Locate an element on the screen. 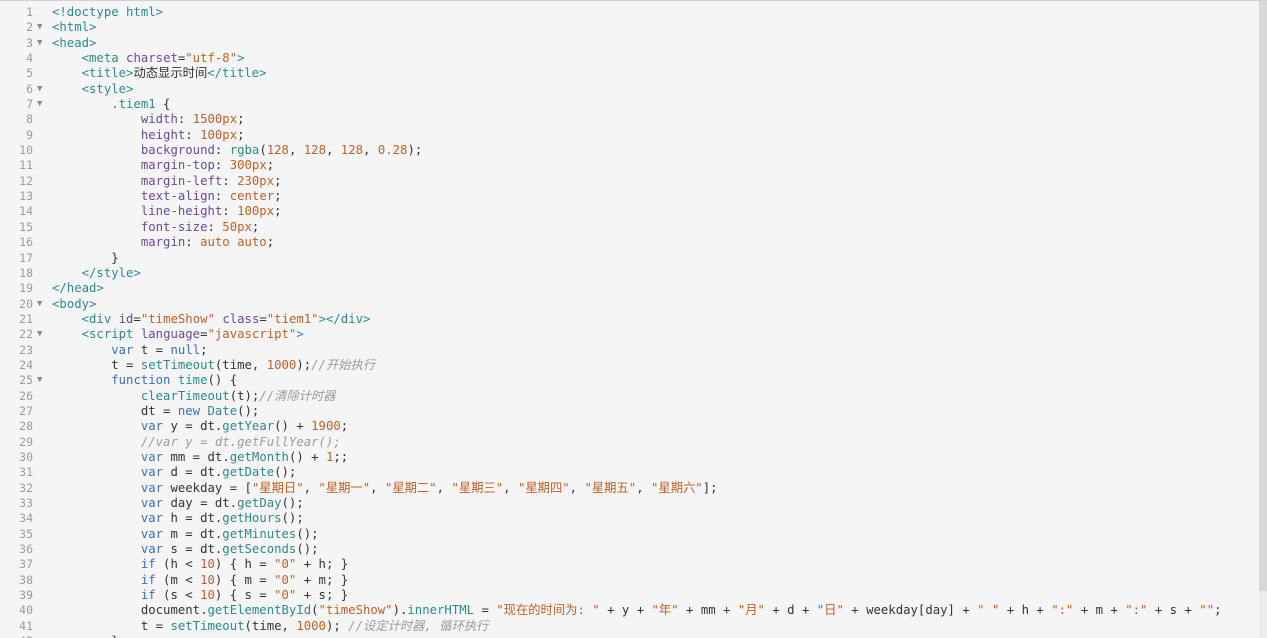  code-line: 8 width: 1500px; is located at coordinates (633, 119).